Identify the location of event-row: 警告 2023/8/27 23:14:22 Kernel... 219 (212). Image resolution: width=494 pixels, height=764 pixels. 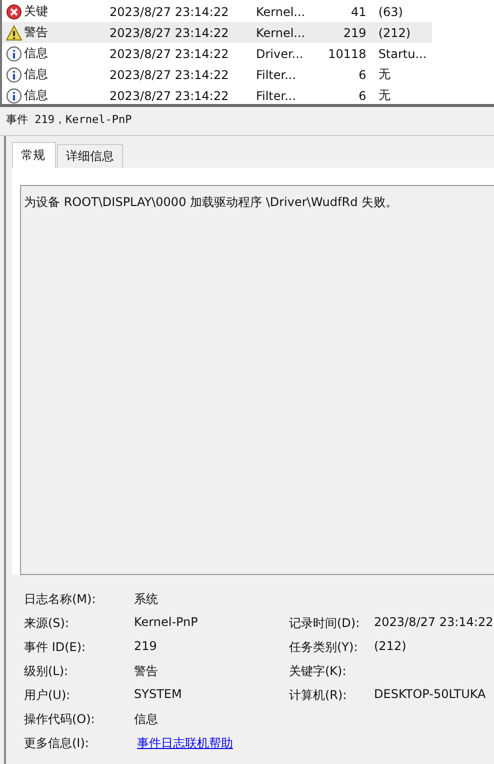
(217, 32).